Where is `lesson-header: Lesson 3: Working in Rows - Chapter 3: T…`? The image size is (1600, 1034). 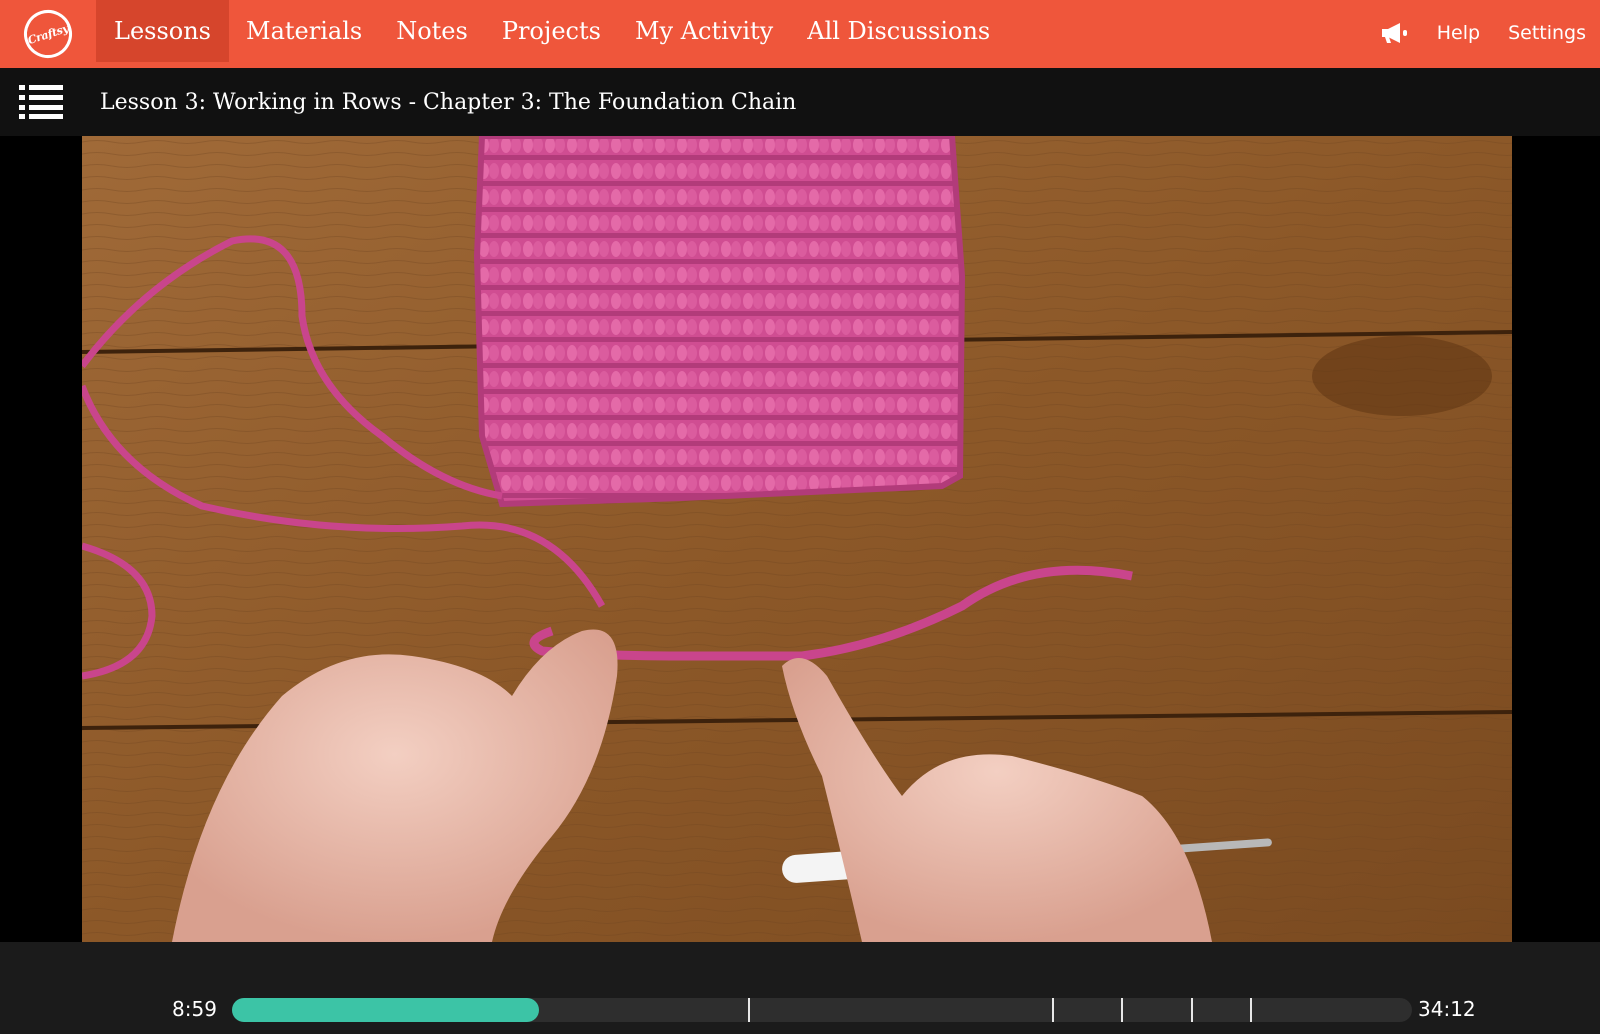 lesson-header: Lesson 3: Working in Rows - Chapter 3: T… is located at coordinates (800, 102).